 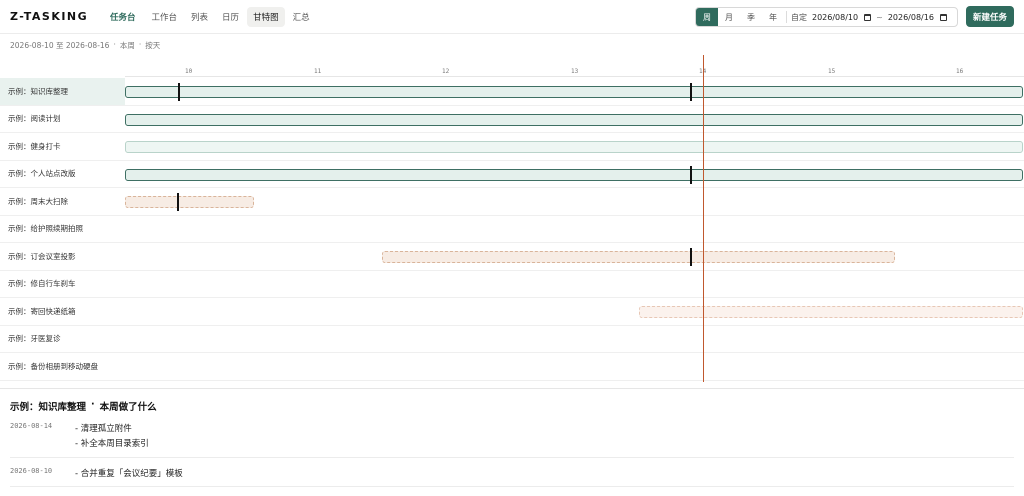 What do you see at coordinates (128, 407) in the screenshot?
I see `summary-heading: 本周做了什么` at bounding box center [128, 407].